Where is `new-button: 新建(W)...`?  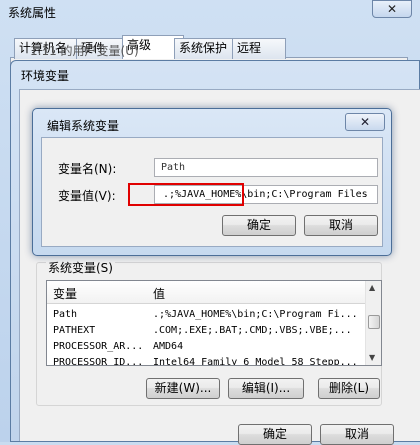
new-button: 新建(W)... is located at coordinates (183, 388).